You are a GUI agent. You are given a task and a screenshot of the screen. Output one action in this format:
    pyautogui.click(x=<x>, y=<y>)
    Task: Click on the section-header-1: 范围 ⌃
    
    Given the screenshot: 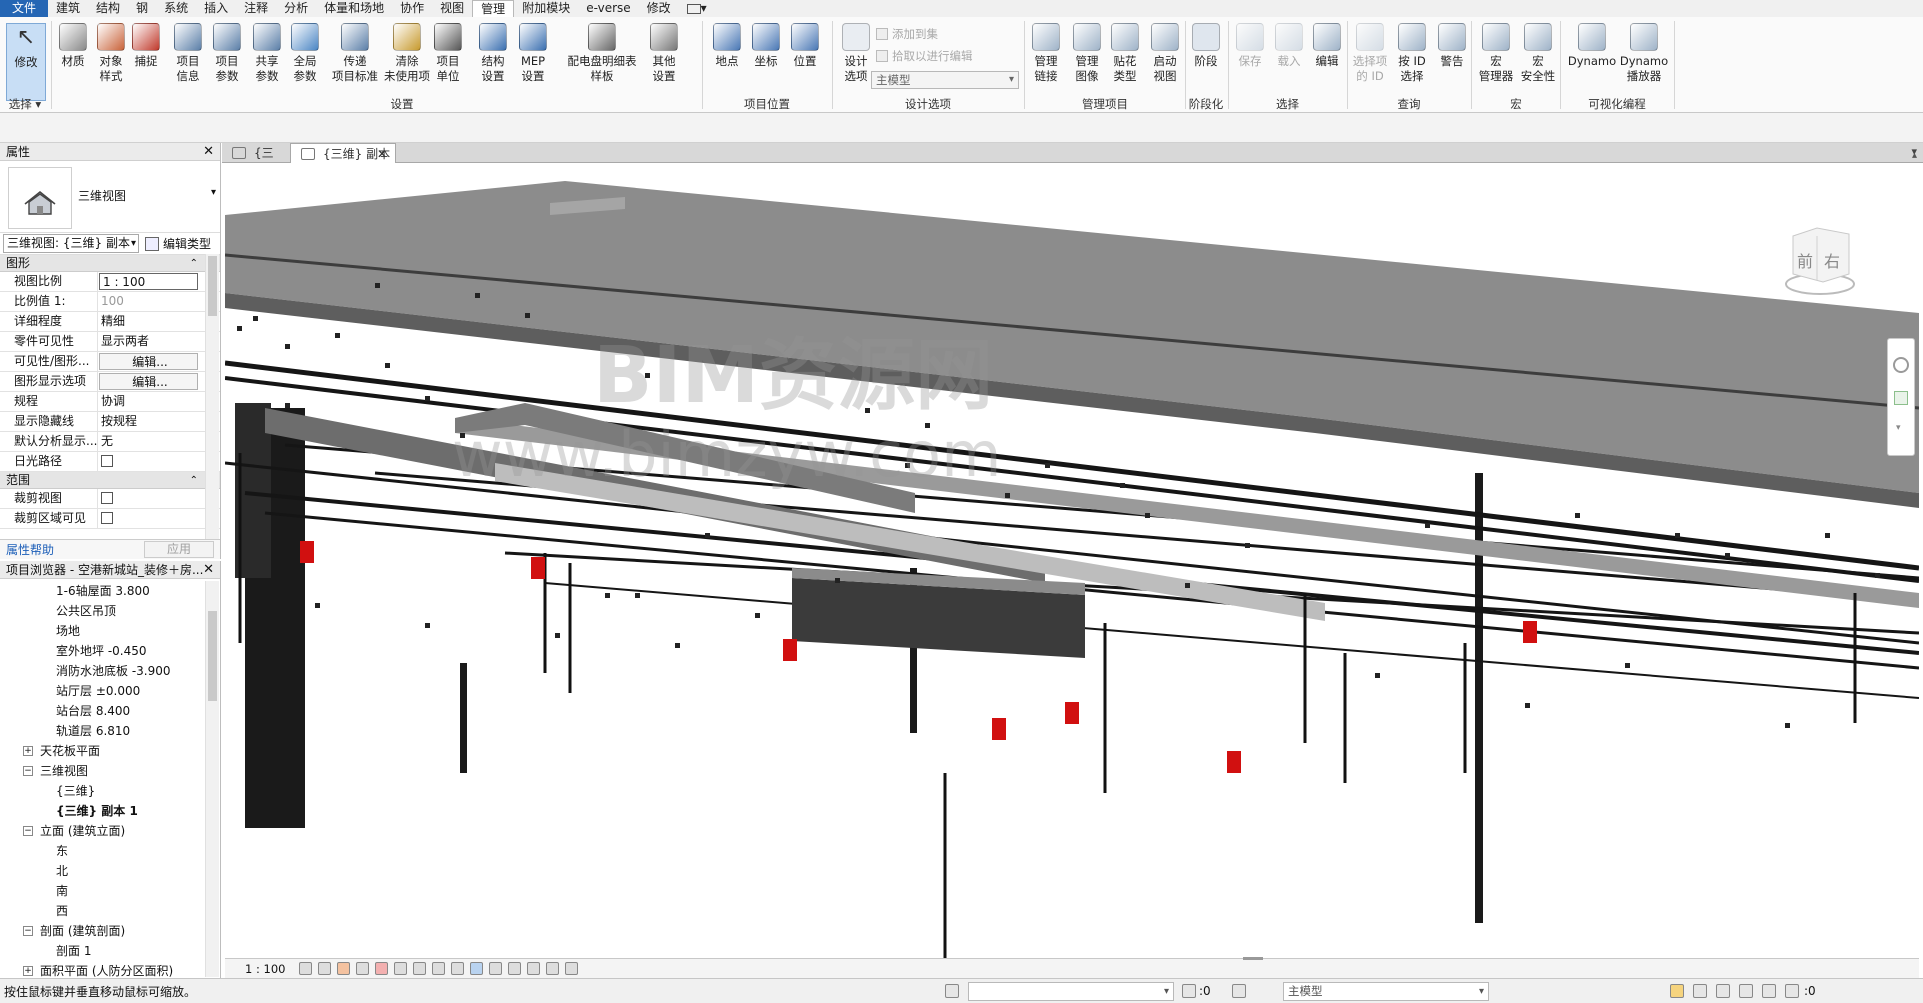 What is the action you would take?
    pyautogui.click(x=110, y=480)
    